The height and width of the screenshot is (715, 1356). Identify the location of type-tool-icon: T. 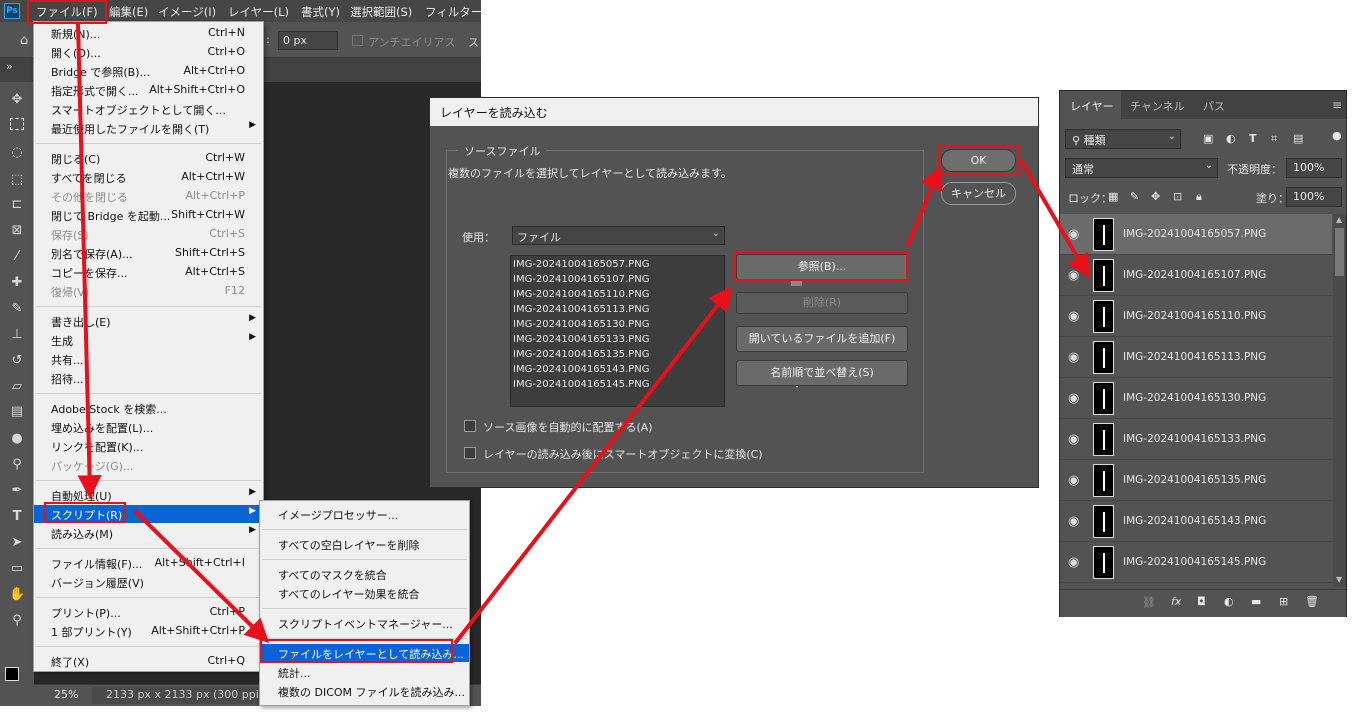
(17, 517).